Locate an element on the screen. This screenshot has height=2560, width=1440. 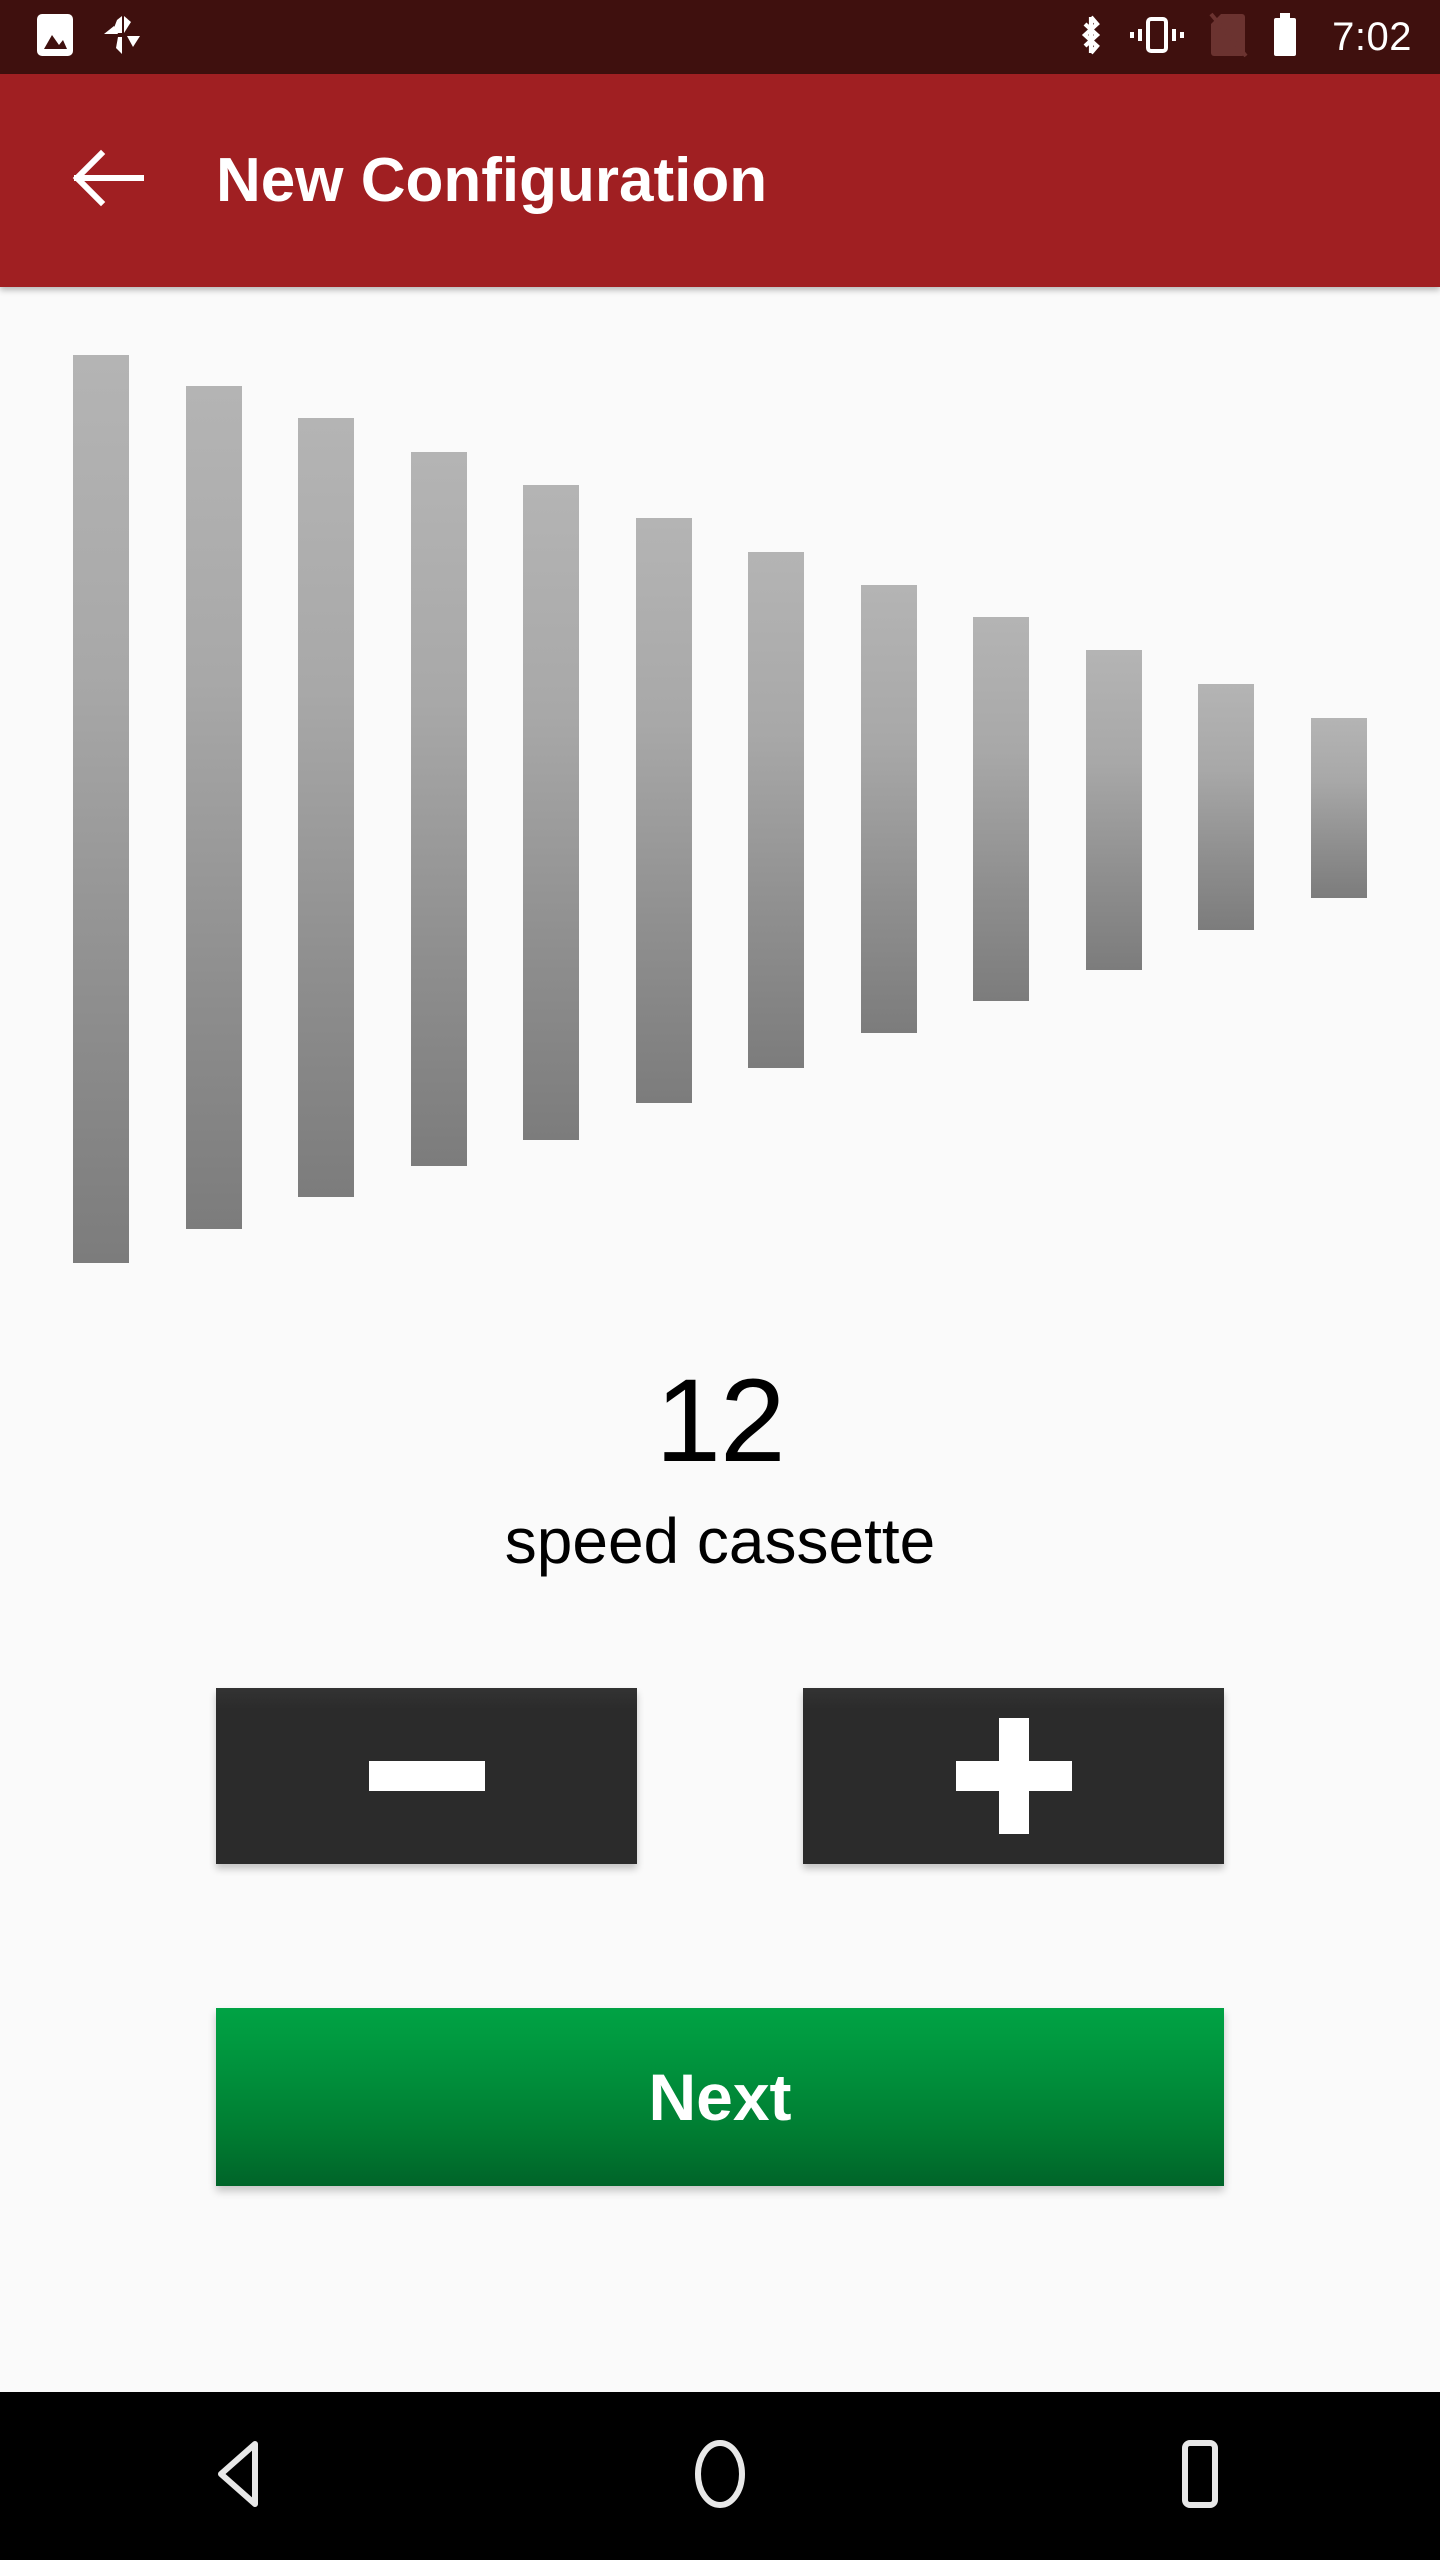
cassette-speed-value: 12 is located at coordinates (720, 1421).